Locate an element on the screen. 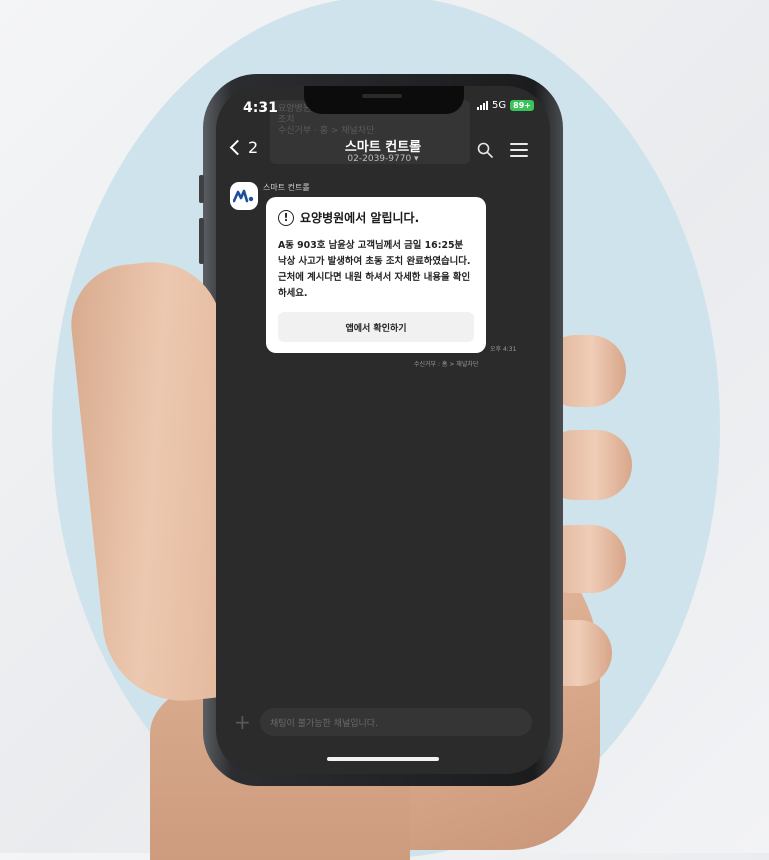  plus-icon: + is located at coordinates (242, 722).